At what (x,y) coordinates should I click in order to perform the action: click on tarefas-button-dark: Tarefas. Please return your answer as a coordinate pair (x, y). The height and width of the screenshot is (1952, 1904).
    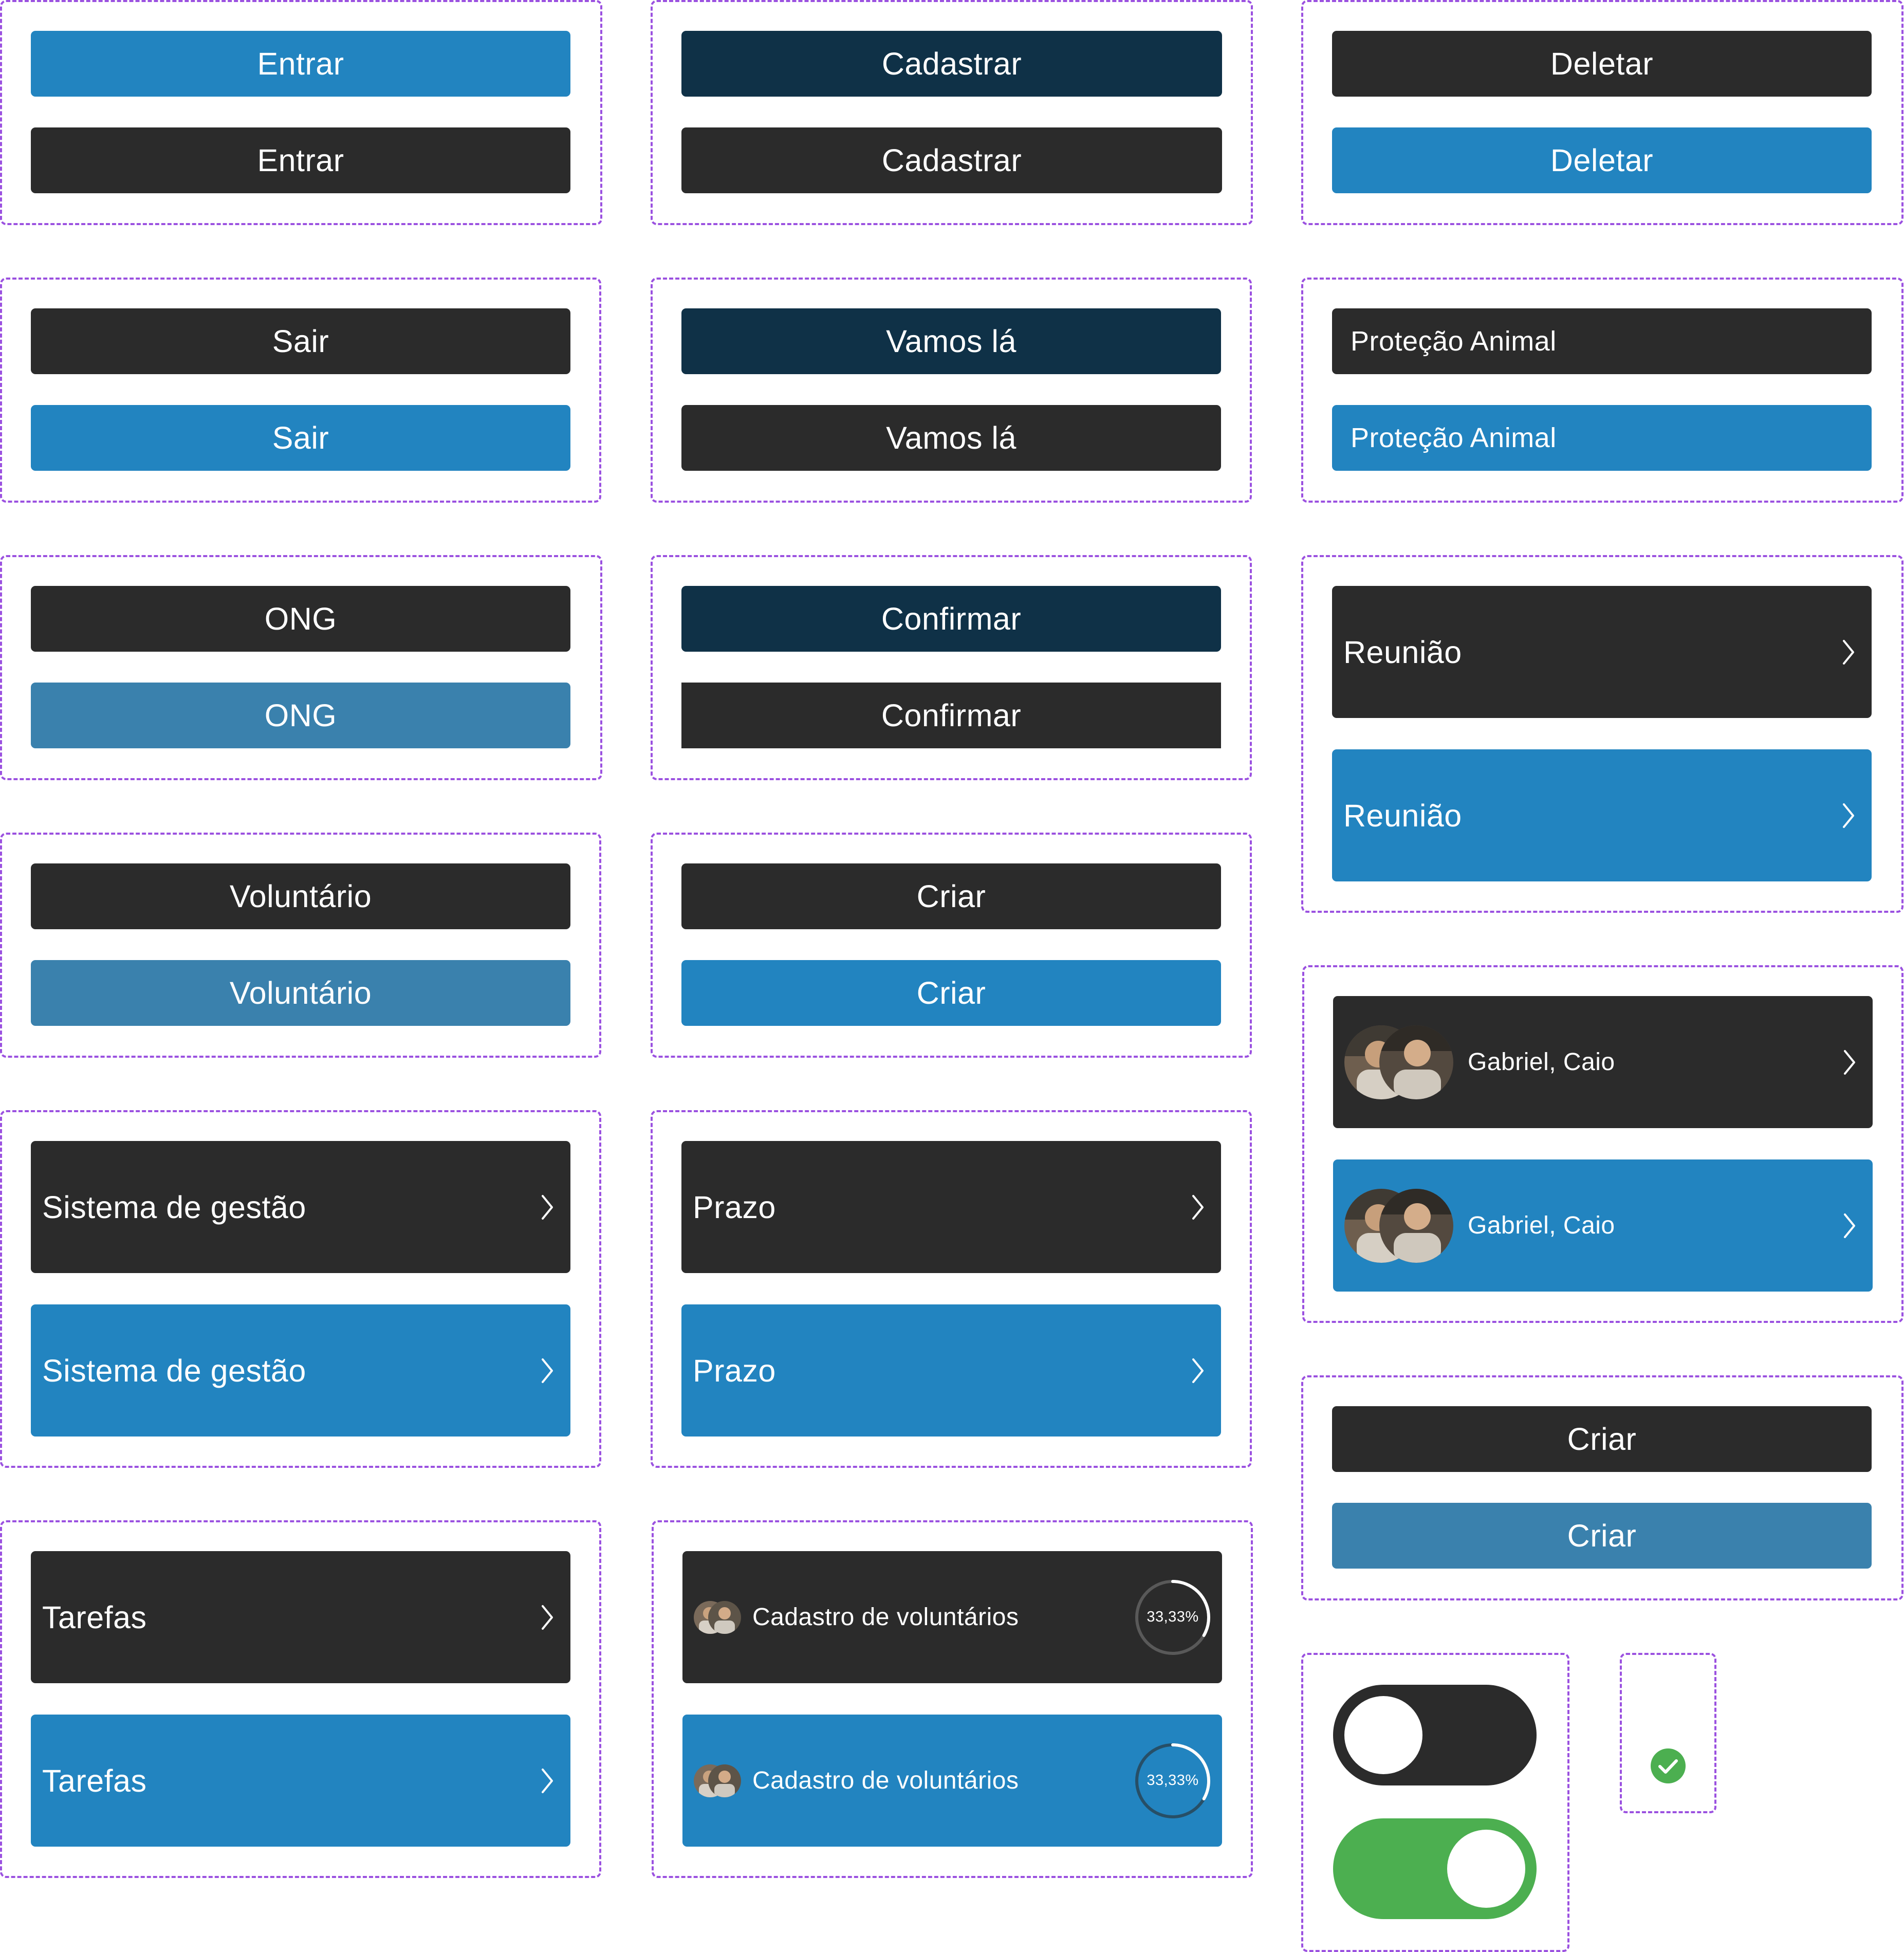
    Looking at the image, I should click on (300, 1617).